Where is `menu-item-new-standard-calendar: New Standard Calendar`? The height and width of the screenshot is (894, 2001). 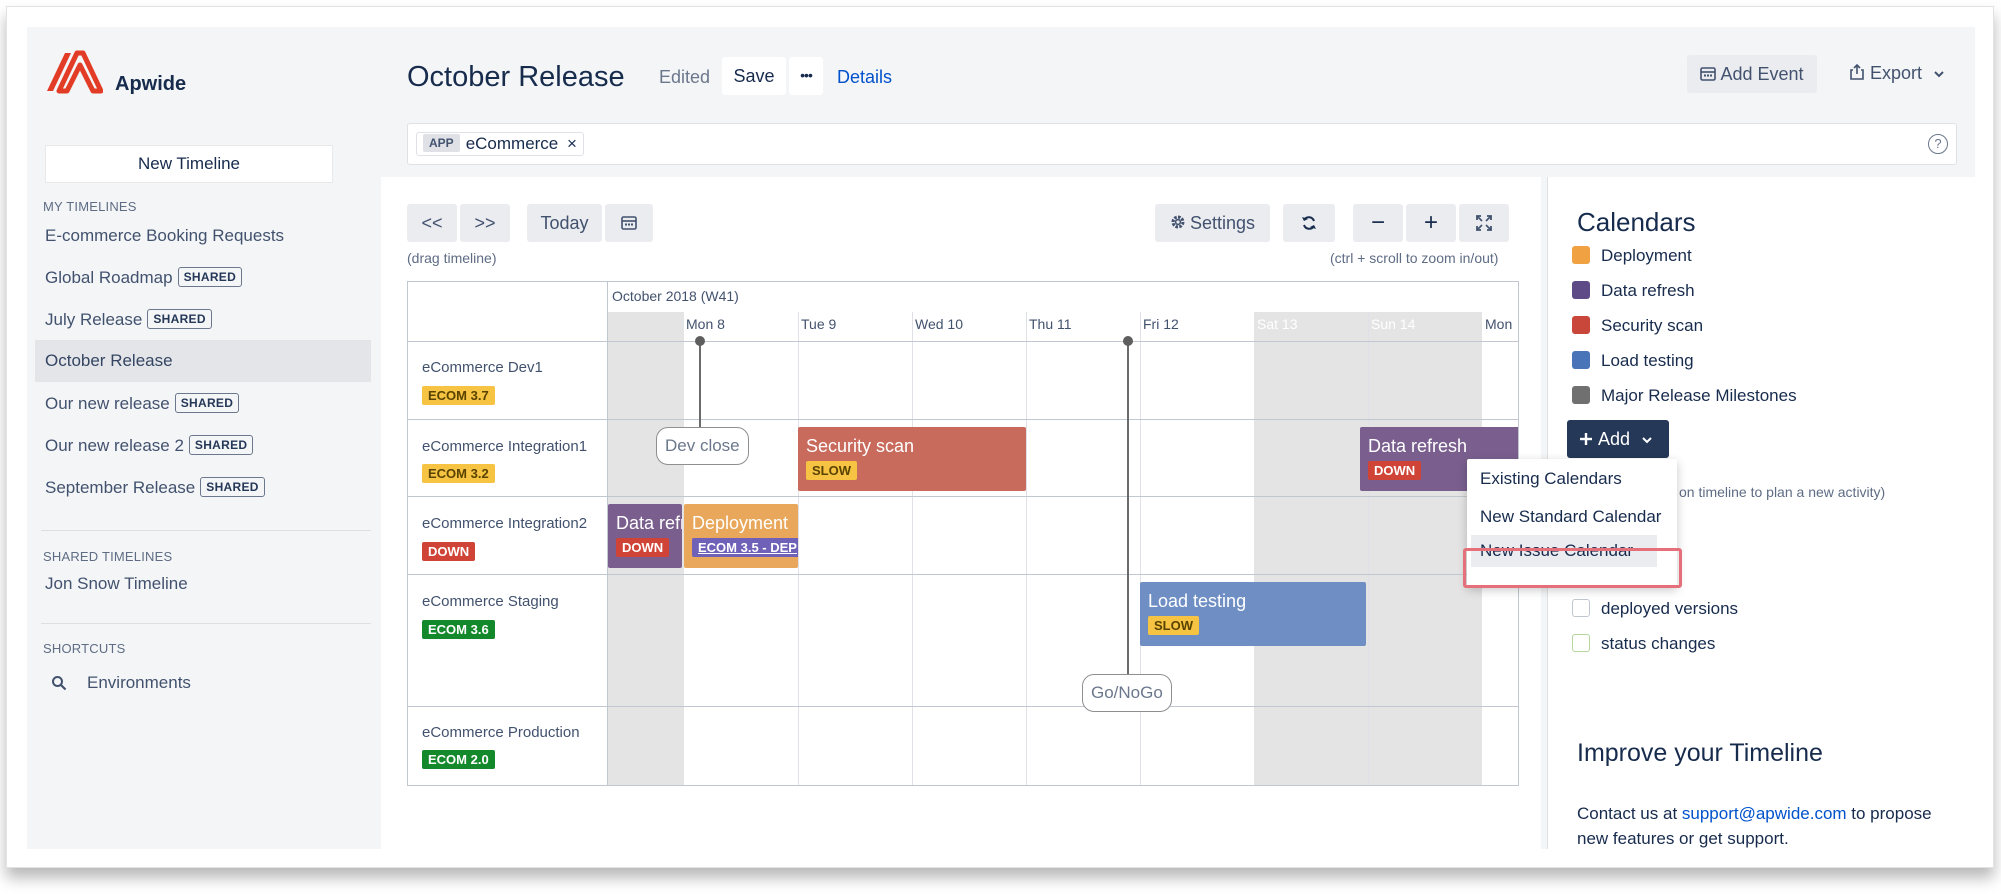
menu-item-new-standard-calendar: New Standard Calendar is located at coordinates (1570, 517).